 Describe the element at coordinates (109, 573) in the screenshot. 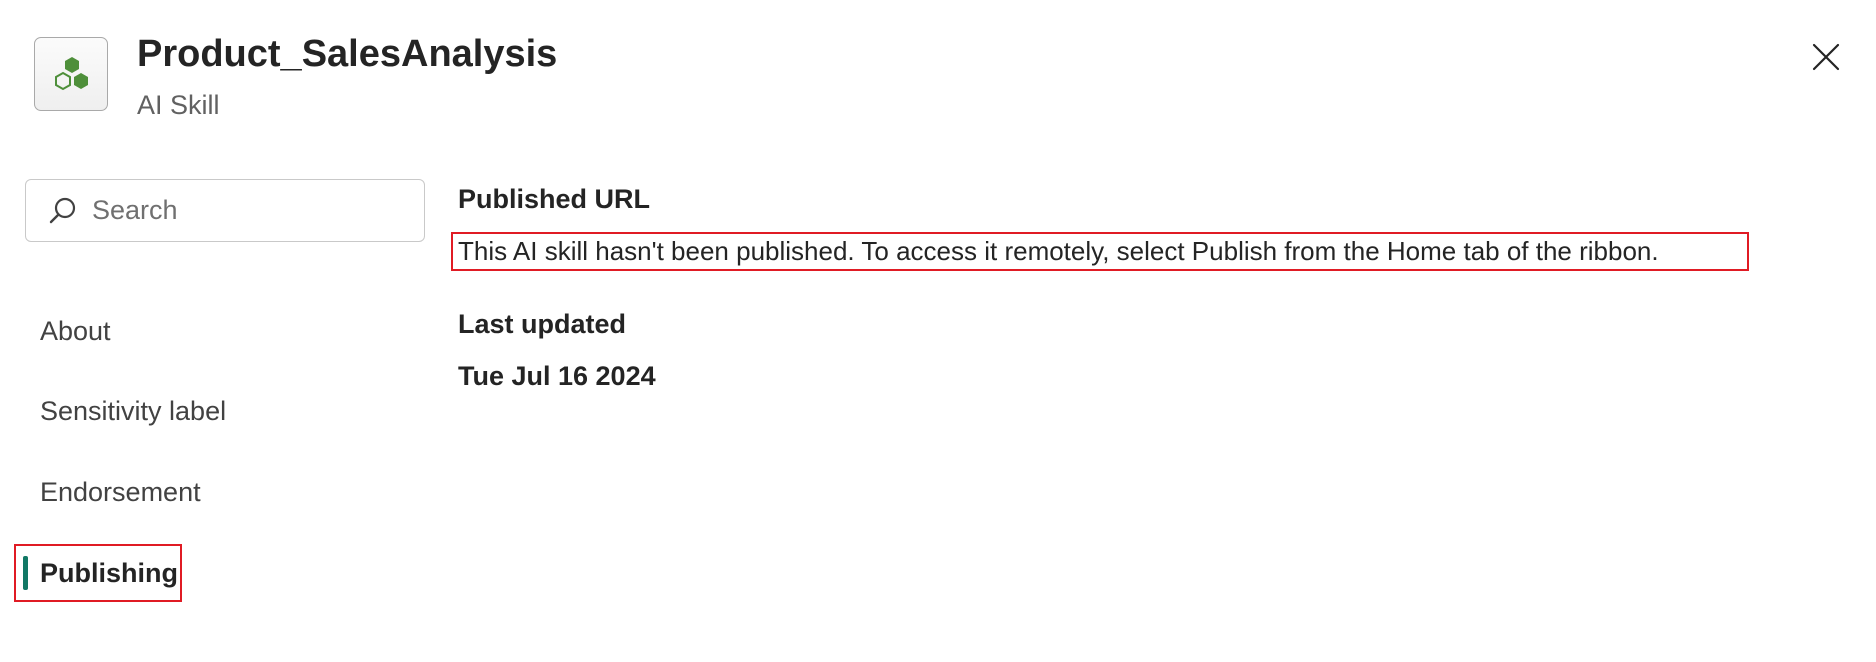

I see `nav-item-publishing-label: Publishing` at that location.